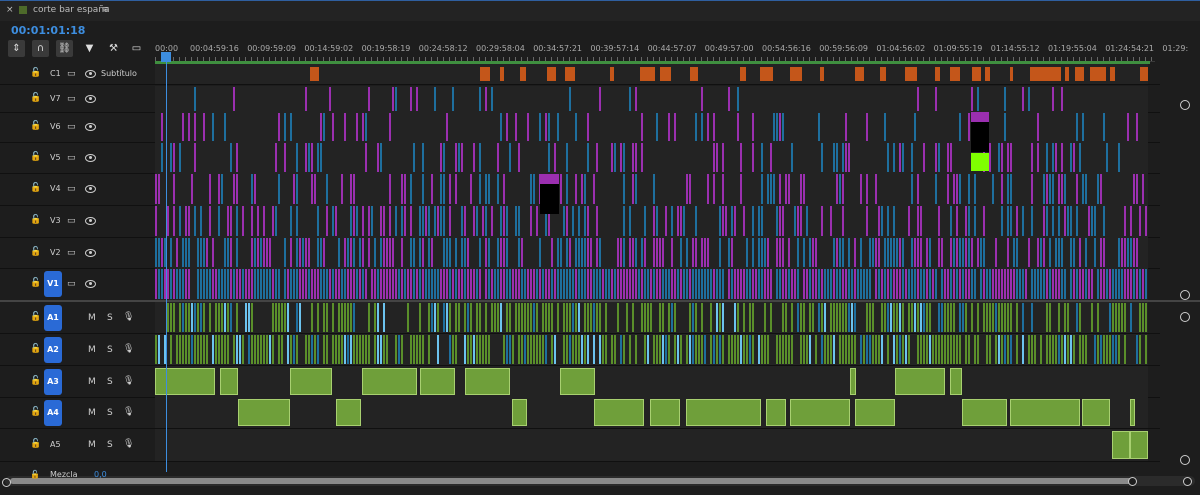  What do you see at coordinates (651, 445) in the screenshot?
I see `audio-track-lane` at bounding box center [651, 445].